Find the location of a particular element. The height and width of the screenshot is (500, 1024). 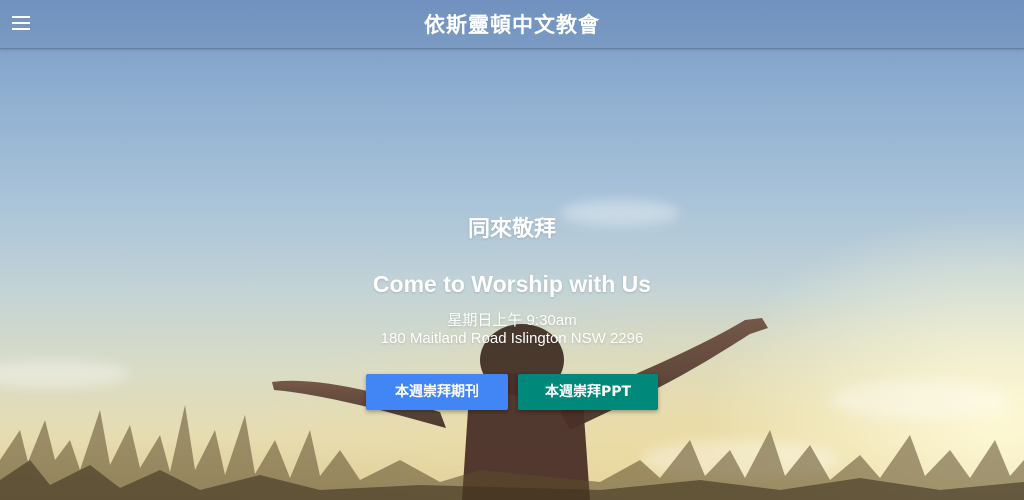

hero-buttons: 本週崇拜期刊 本週崇拜PPT is located at coordinates (512, 392).